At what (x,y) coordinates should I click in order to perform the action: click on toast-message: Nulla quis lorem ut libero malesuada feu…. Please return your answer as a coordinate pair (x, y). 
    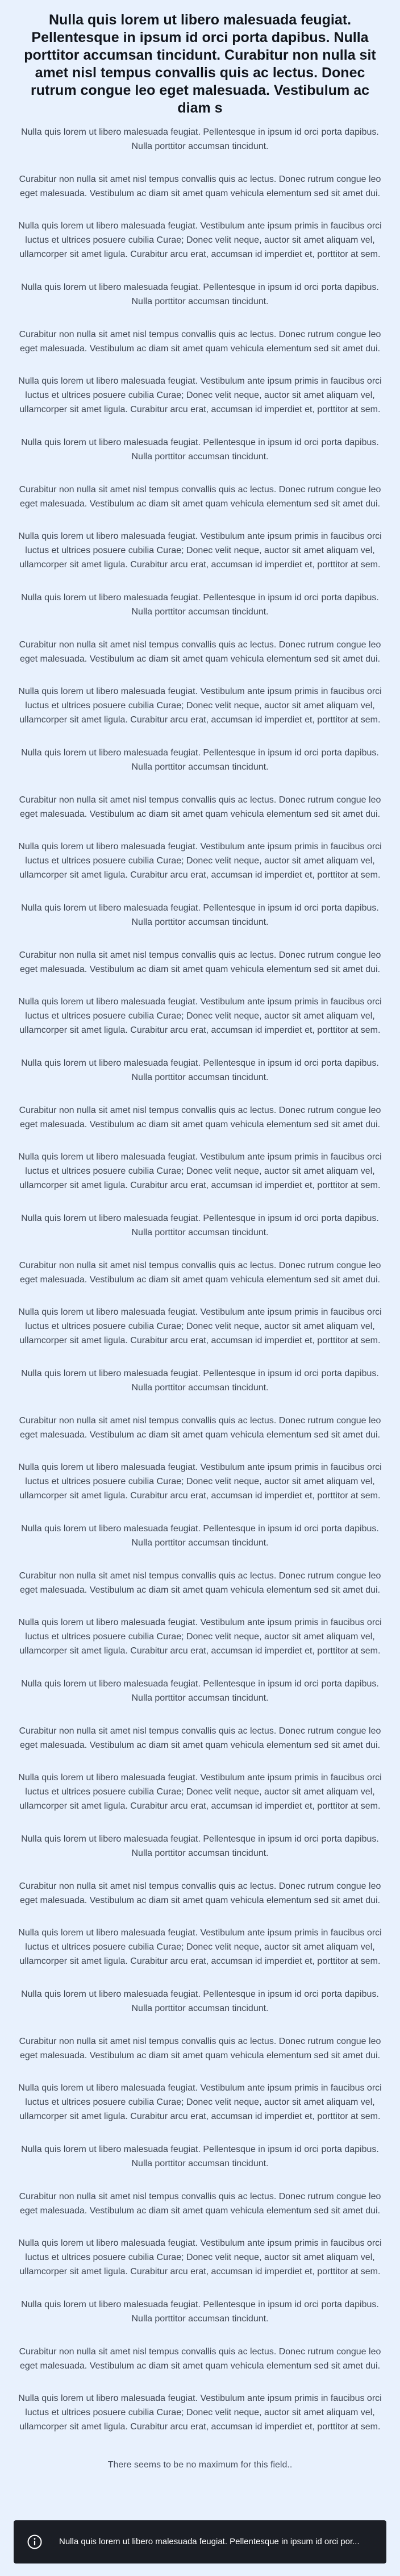
    Looking at the image, I should click on (210, 2541).